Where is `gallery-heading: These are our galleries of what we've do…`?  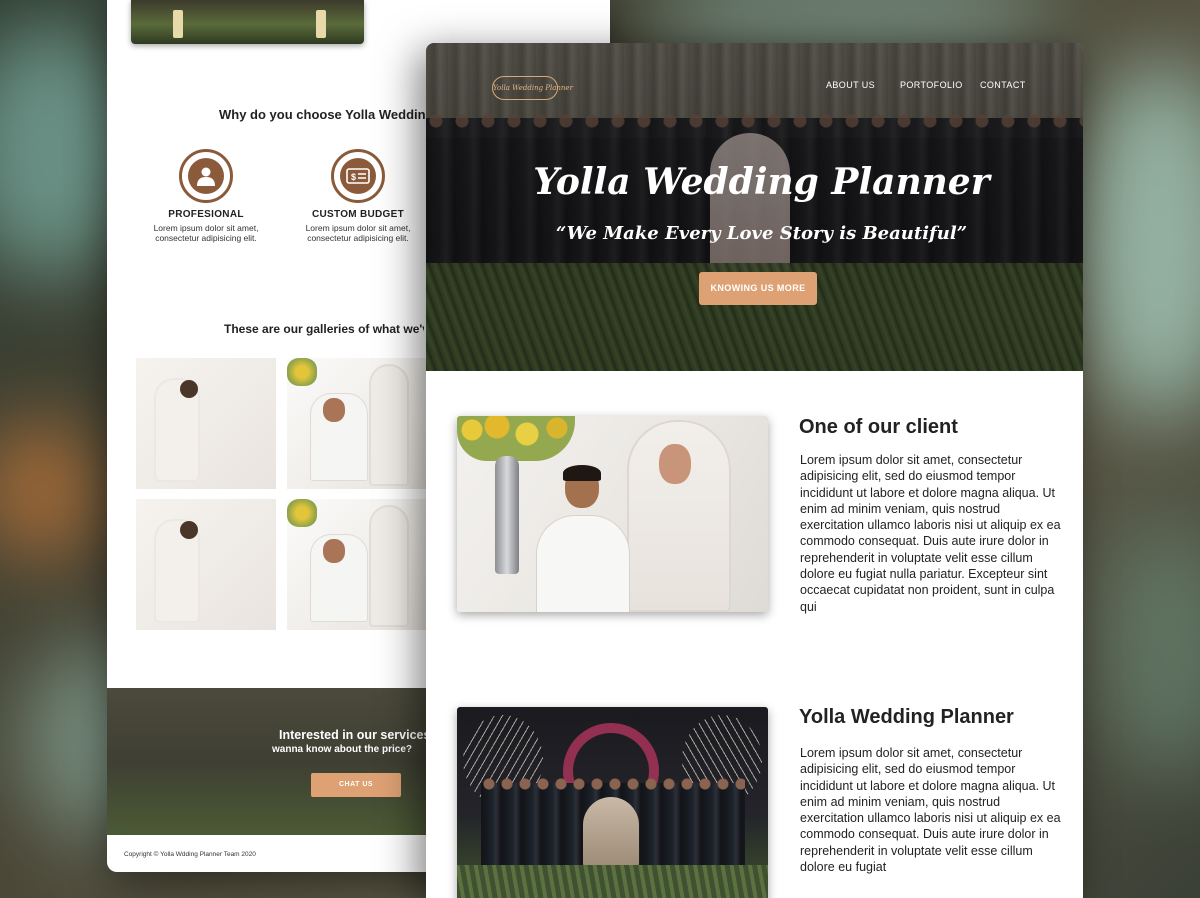
gallery-heading: These are our galleries of what we've do… is located at coordinates (324, 329).